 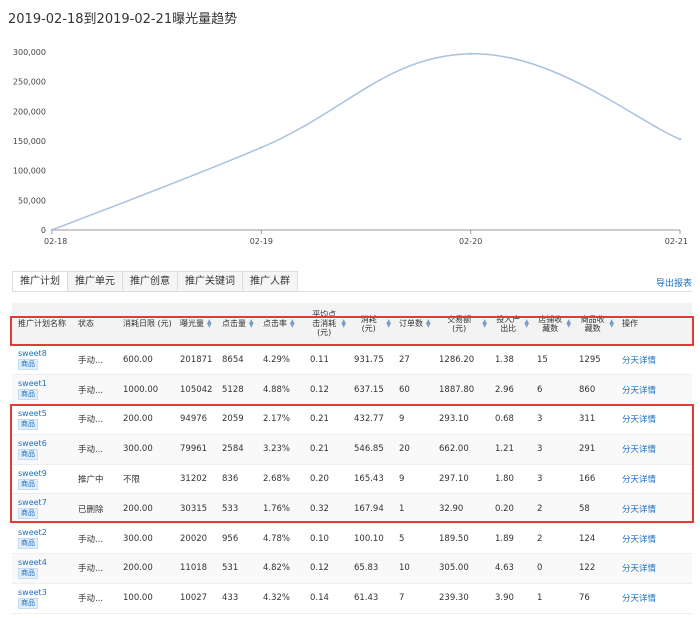 I want to click on y-tick-label: 200,000, so click(x=29, y=111).